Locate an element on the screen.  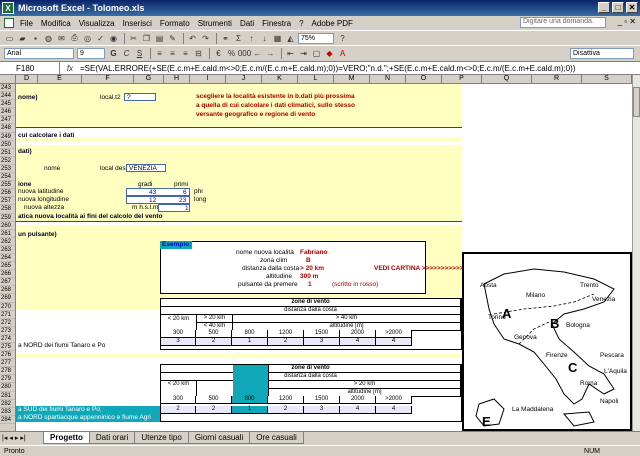
paste-icon: ▤ is located at coordinates (159, 38).